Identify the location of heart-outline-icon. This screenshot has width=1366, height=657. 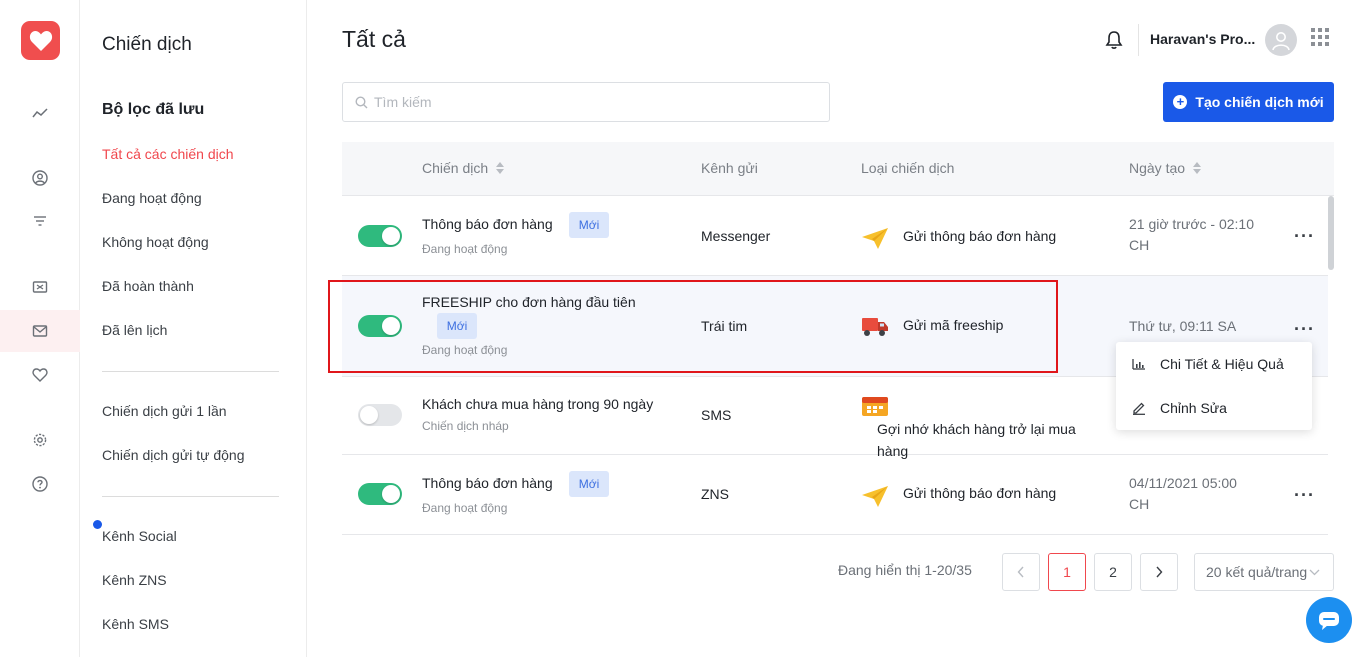
(40, 375).